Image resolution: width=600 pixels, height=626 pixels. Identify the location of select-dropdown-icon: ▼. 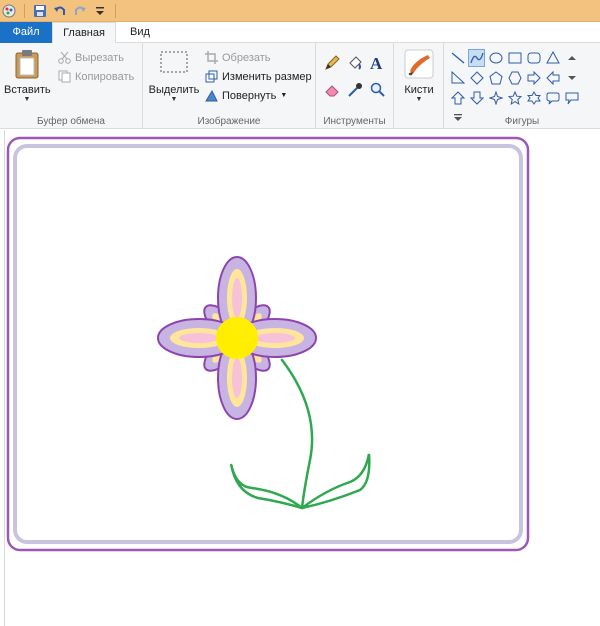
(174, 100).